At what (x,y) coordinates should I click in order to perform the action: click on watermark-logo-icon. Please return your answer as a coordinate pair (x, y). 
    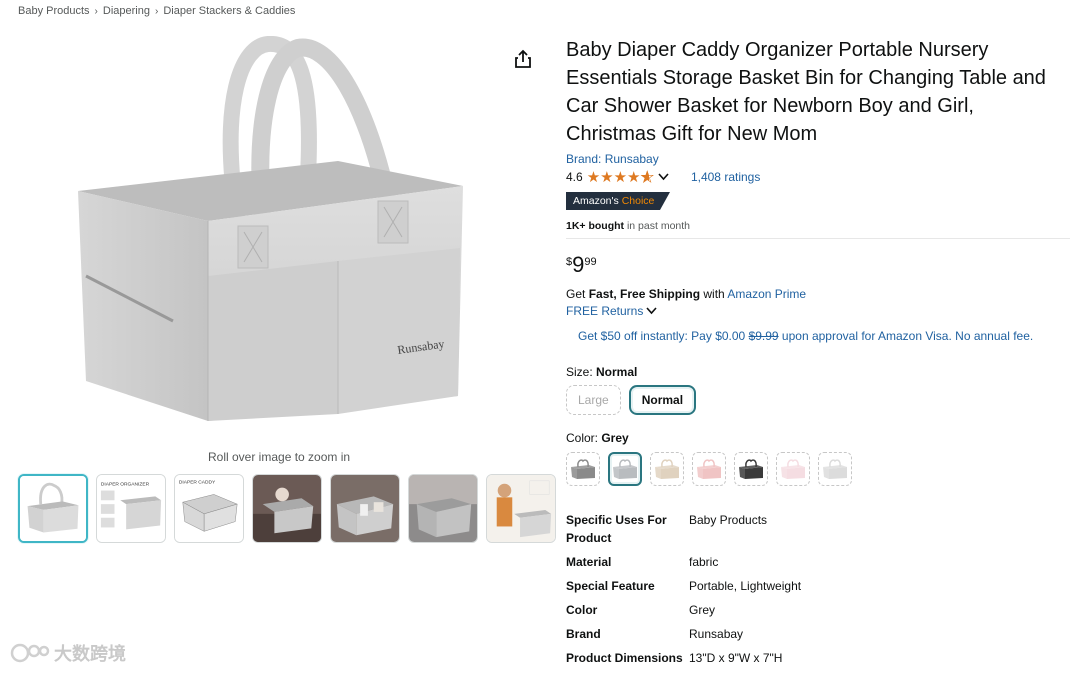
    Looking at the image, I should click on (30, 653).